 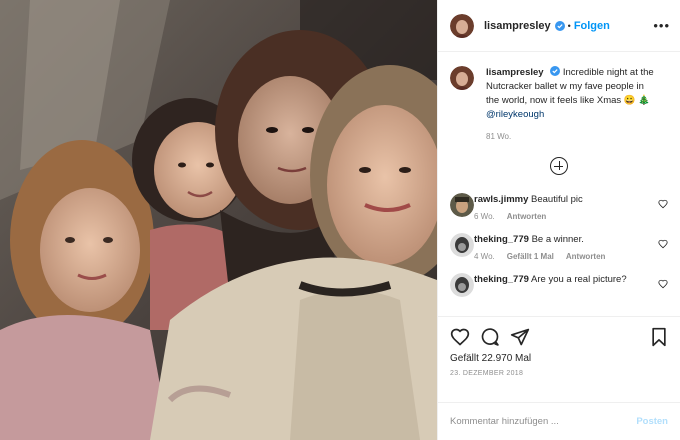 I want to click on comment-likes-count: Gefällt 1 Mal, so click(x=530, y=256).